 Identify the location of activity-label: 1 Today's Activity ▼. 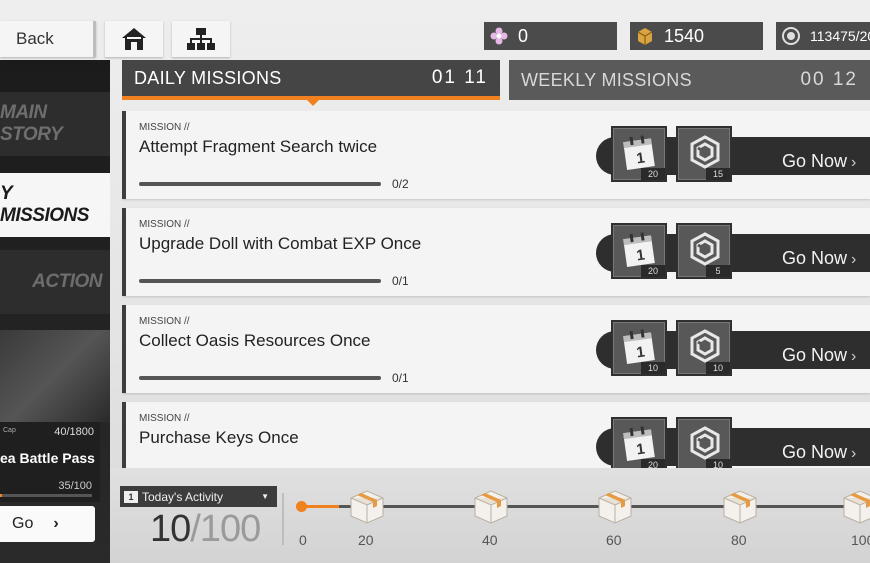
(198, 496).